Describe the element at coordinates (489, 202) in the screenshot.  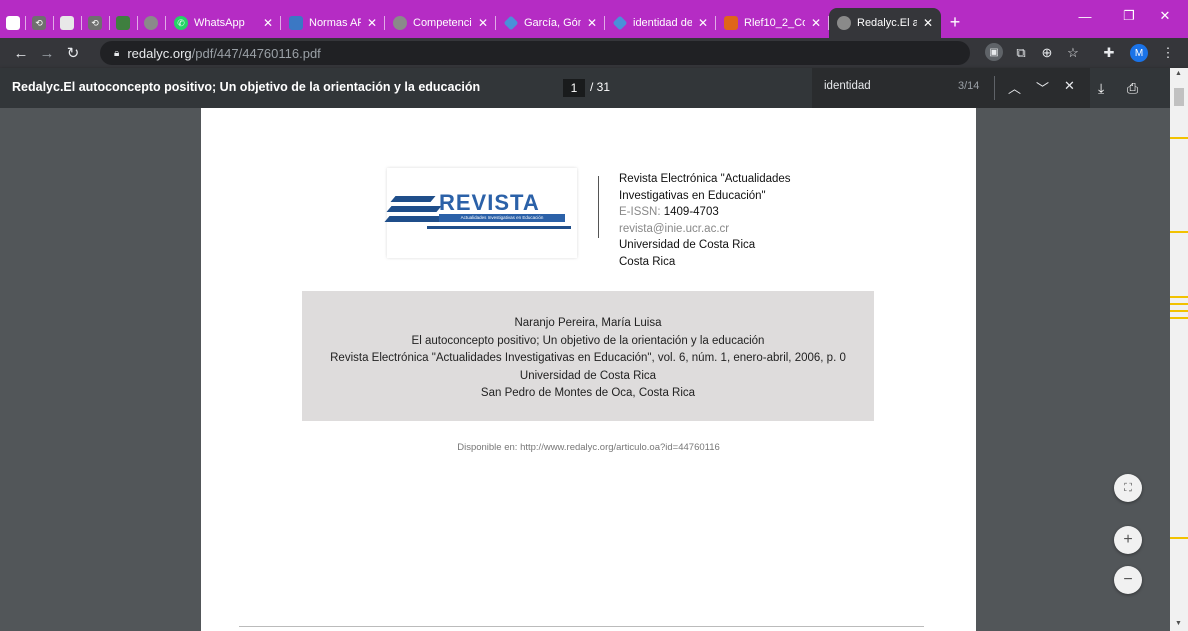
I see `logo-word: REVISTA` at that location.